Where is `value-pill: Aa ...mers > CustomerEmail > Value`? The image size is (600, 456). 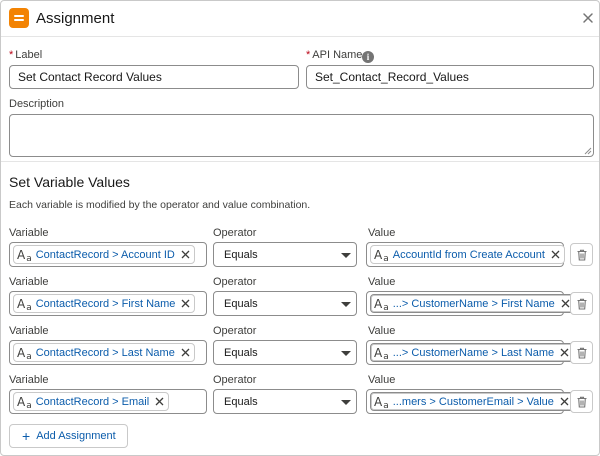
value-pill: Aa ...mers > CustomerEmail > Value is located at coordinates (472, 401).